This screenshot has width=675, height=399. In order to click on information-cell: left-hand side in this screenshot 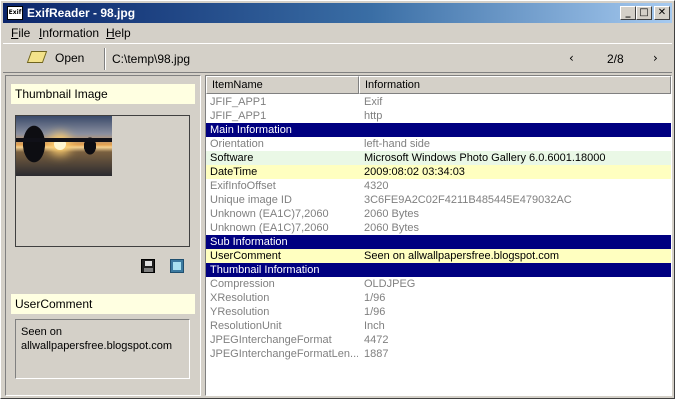, I will do `click(397, 144)`.